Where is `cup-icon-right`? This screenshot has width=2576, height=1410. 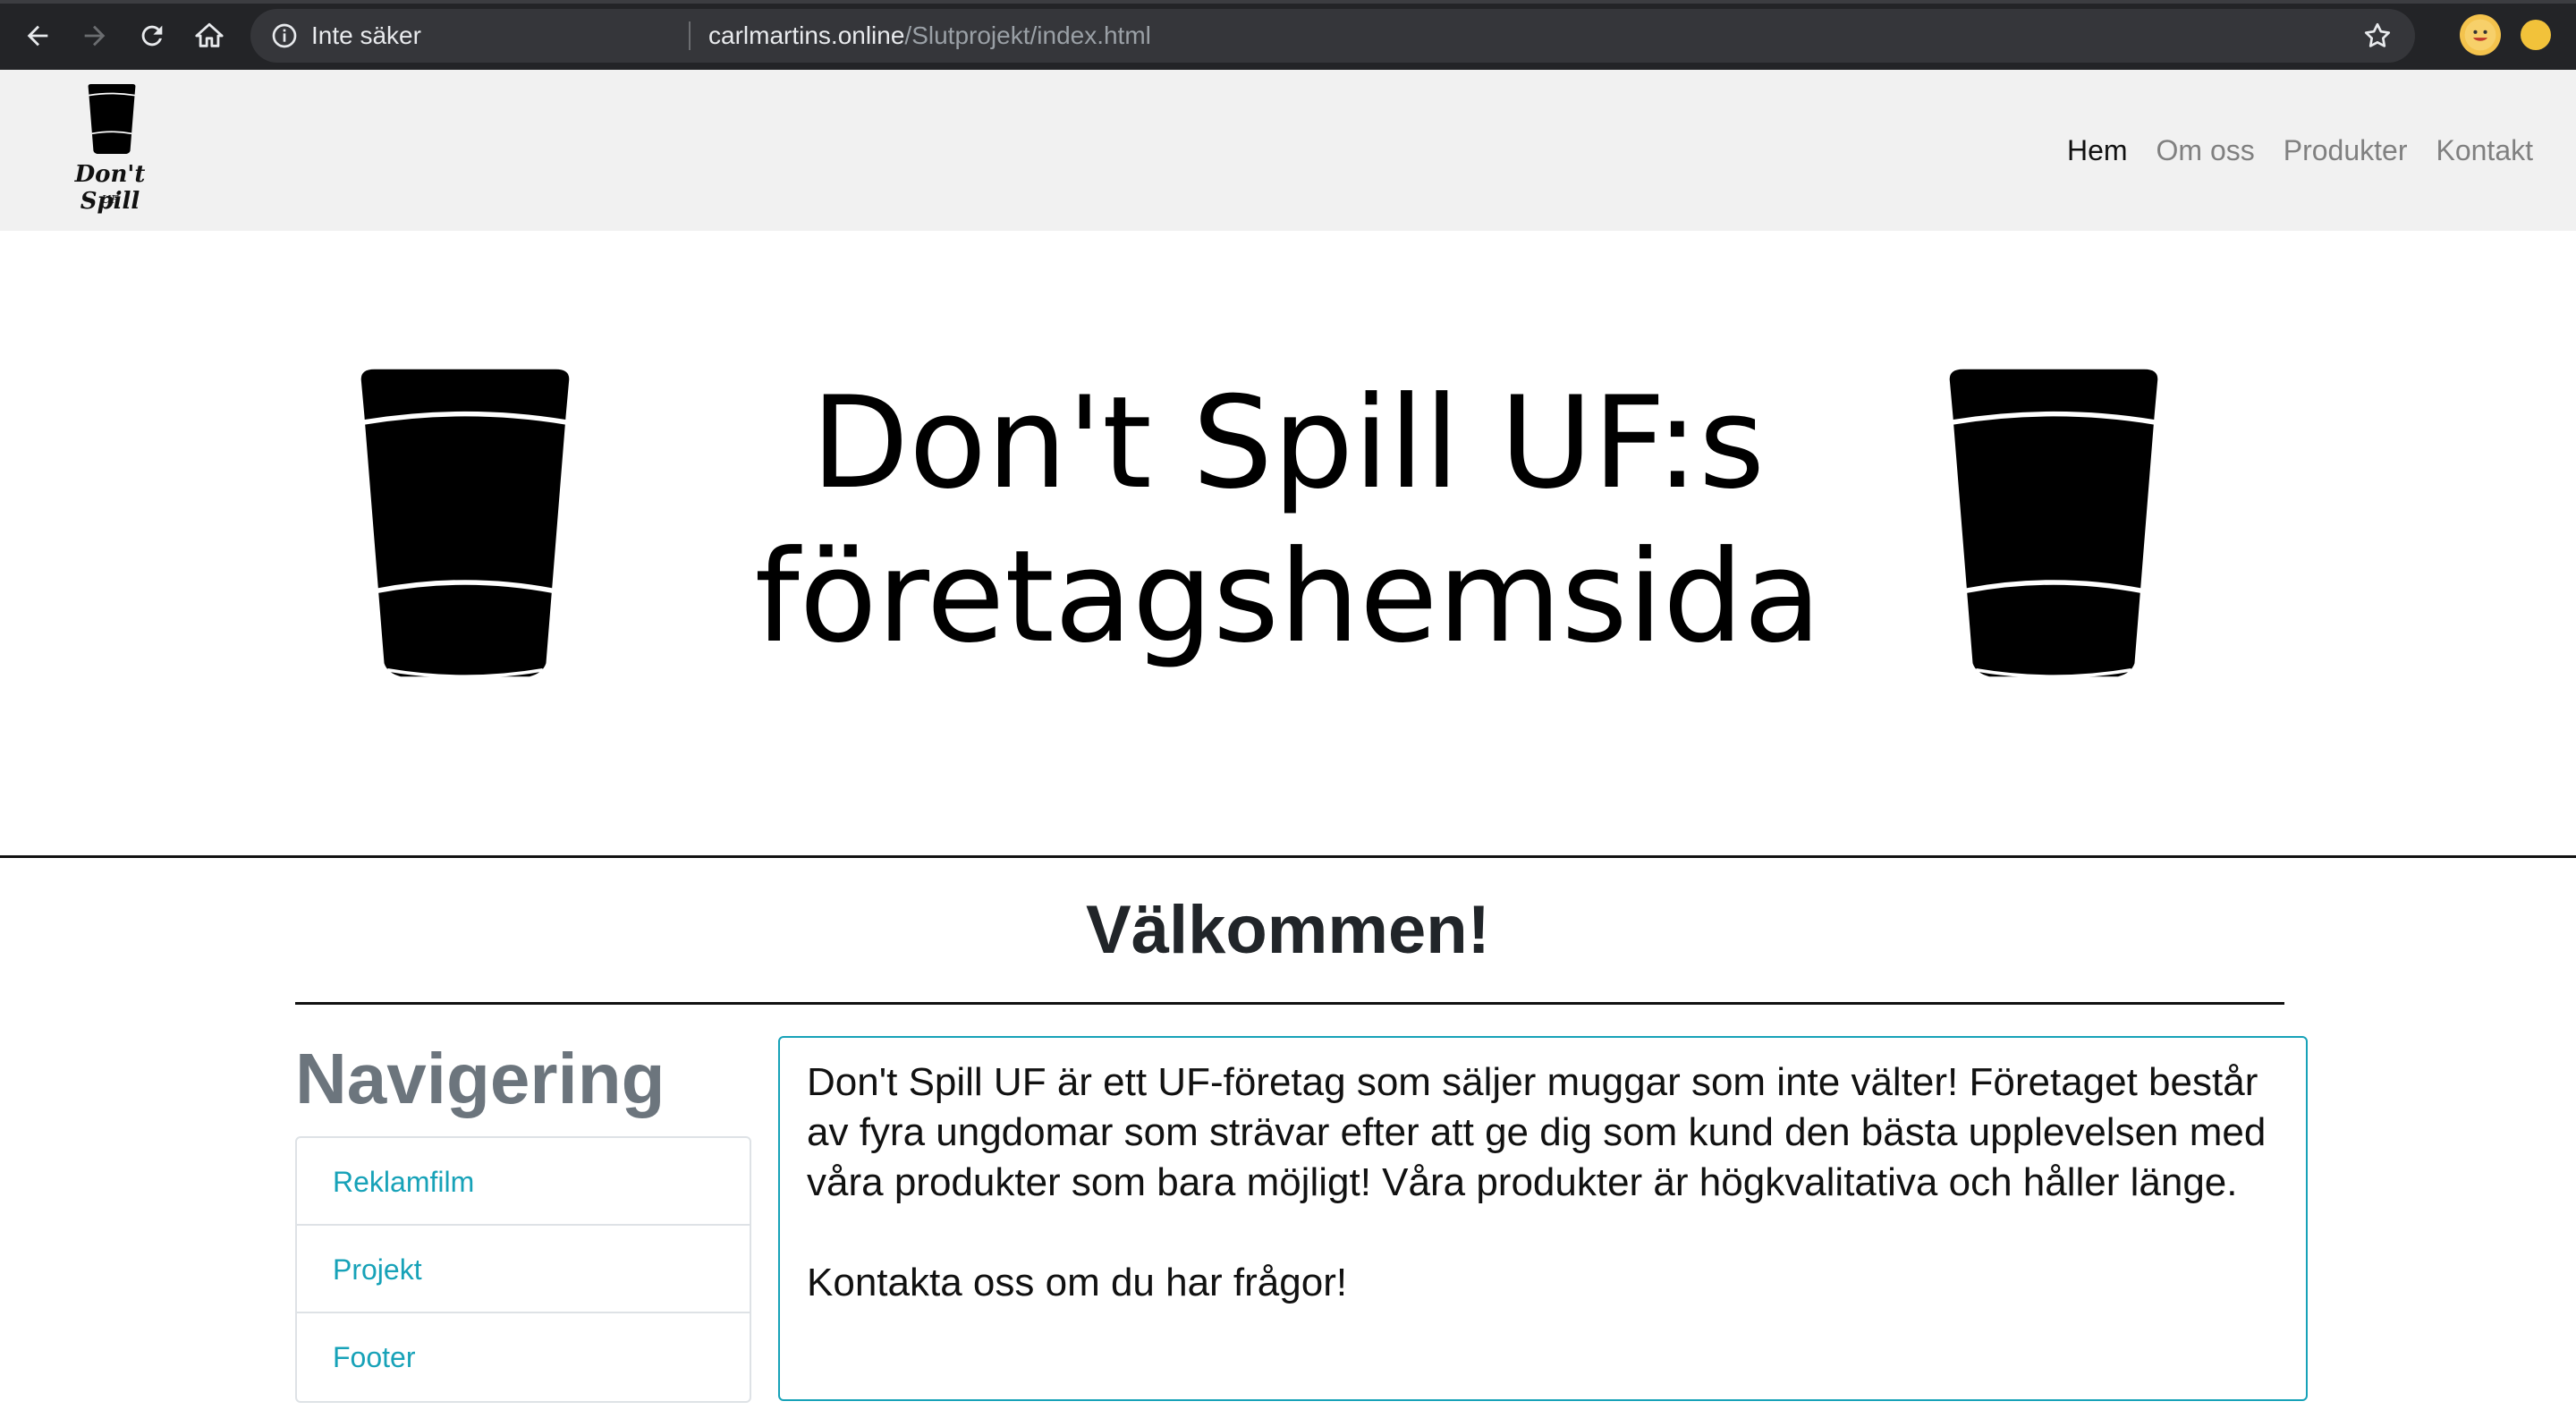
cup-icon-right is located at coordinates (2053, 523).